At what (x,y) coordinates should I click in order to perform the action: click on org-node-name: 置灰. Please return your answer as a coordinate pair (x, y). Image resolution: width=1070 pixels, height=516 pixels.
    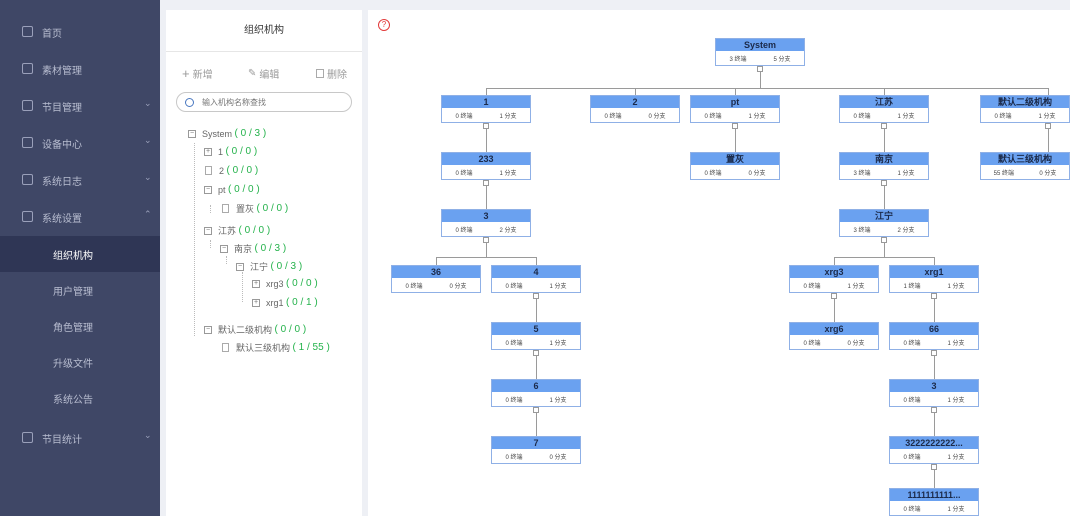
    Looking at the image, I should click on (735, 159).